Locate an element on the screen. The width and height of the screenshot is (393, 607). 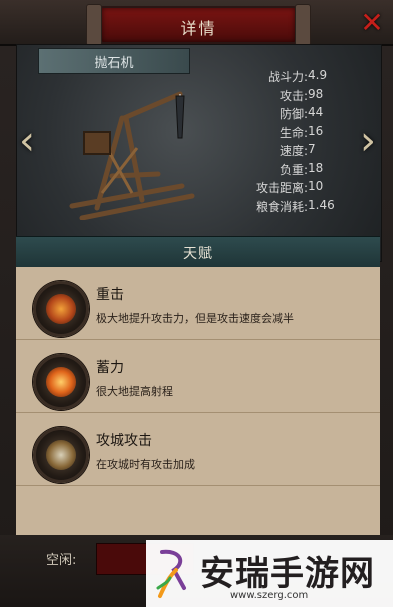
stat-value: 10 is located at coordinates (316, 186).